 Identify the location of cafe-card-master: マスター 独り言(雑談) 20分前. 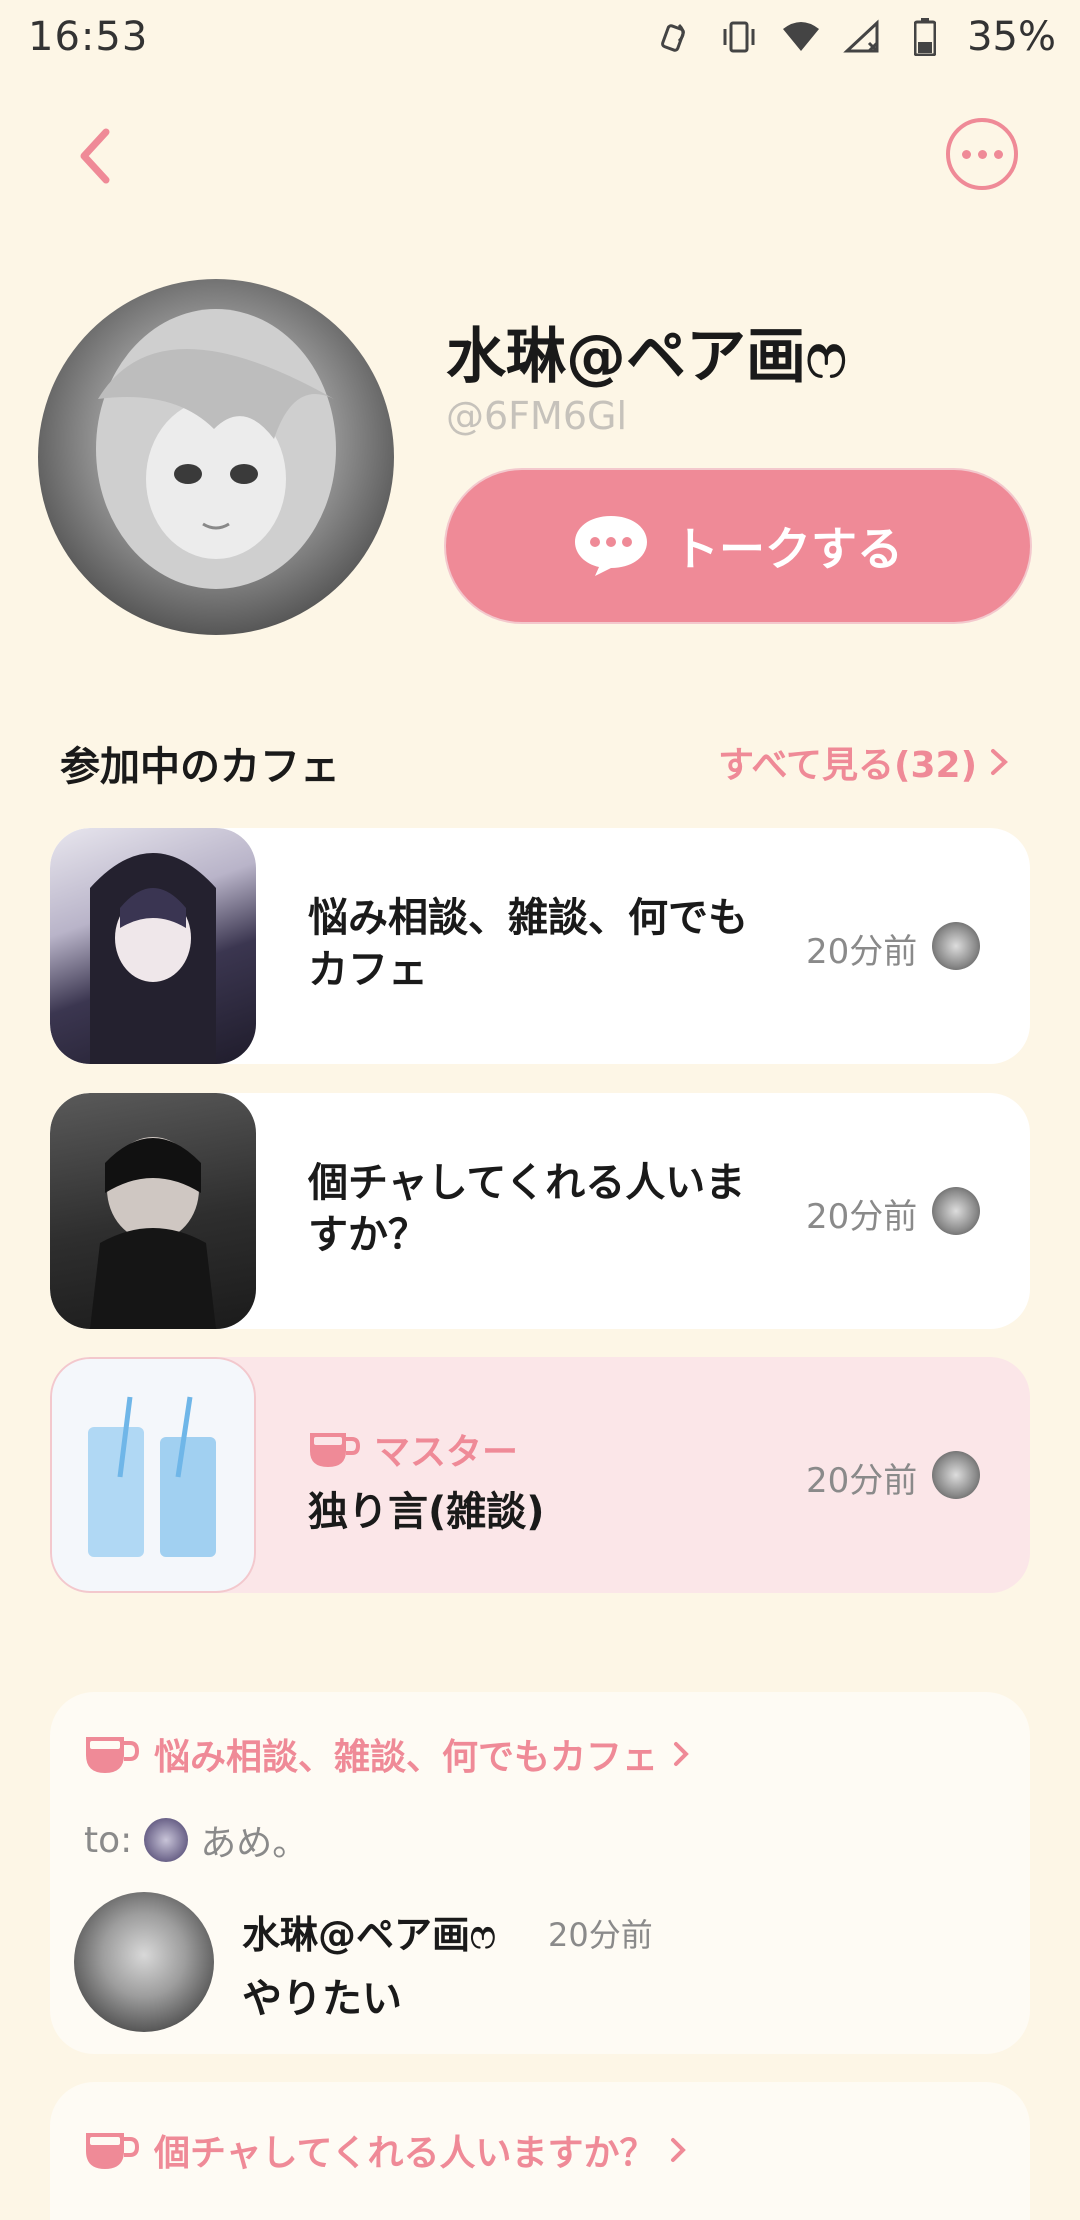
(540, 1475).